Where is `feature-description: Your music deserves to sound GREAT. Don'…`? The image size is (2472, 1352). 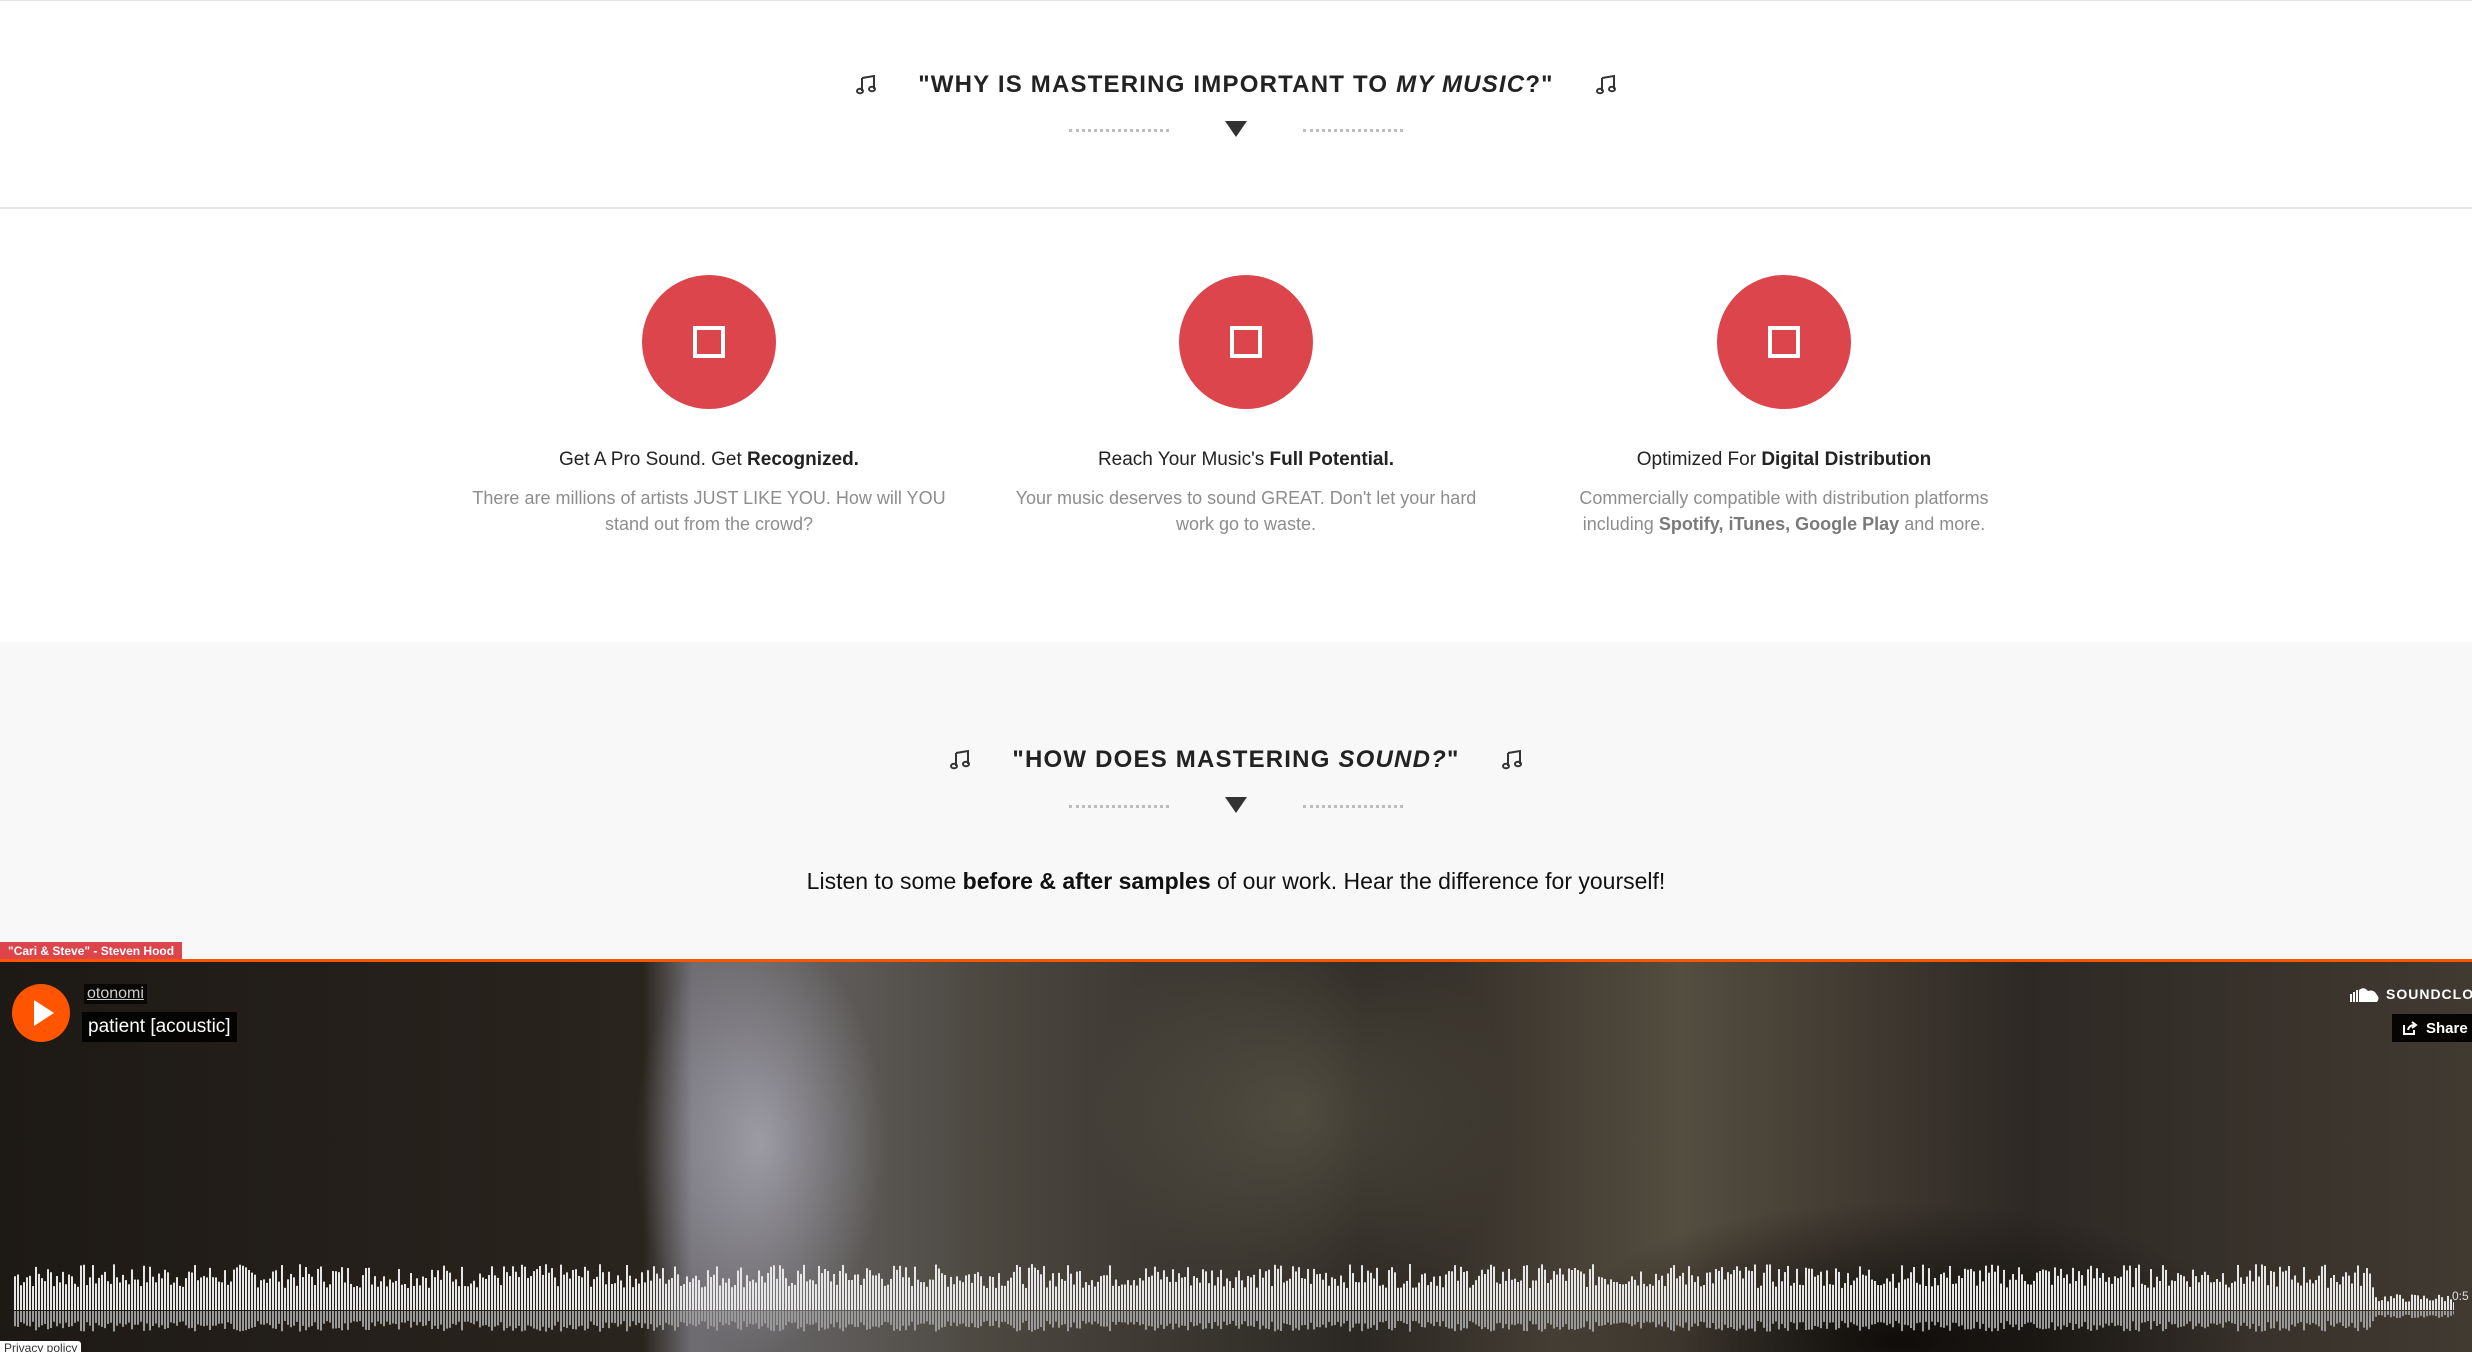
feature-description: Your music deserves to sound GREAT. Don'… is located at coordinates (1246, 511).